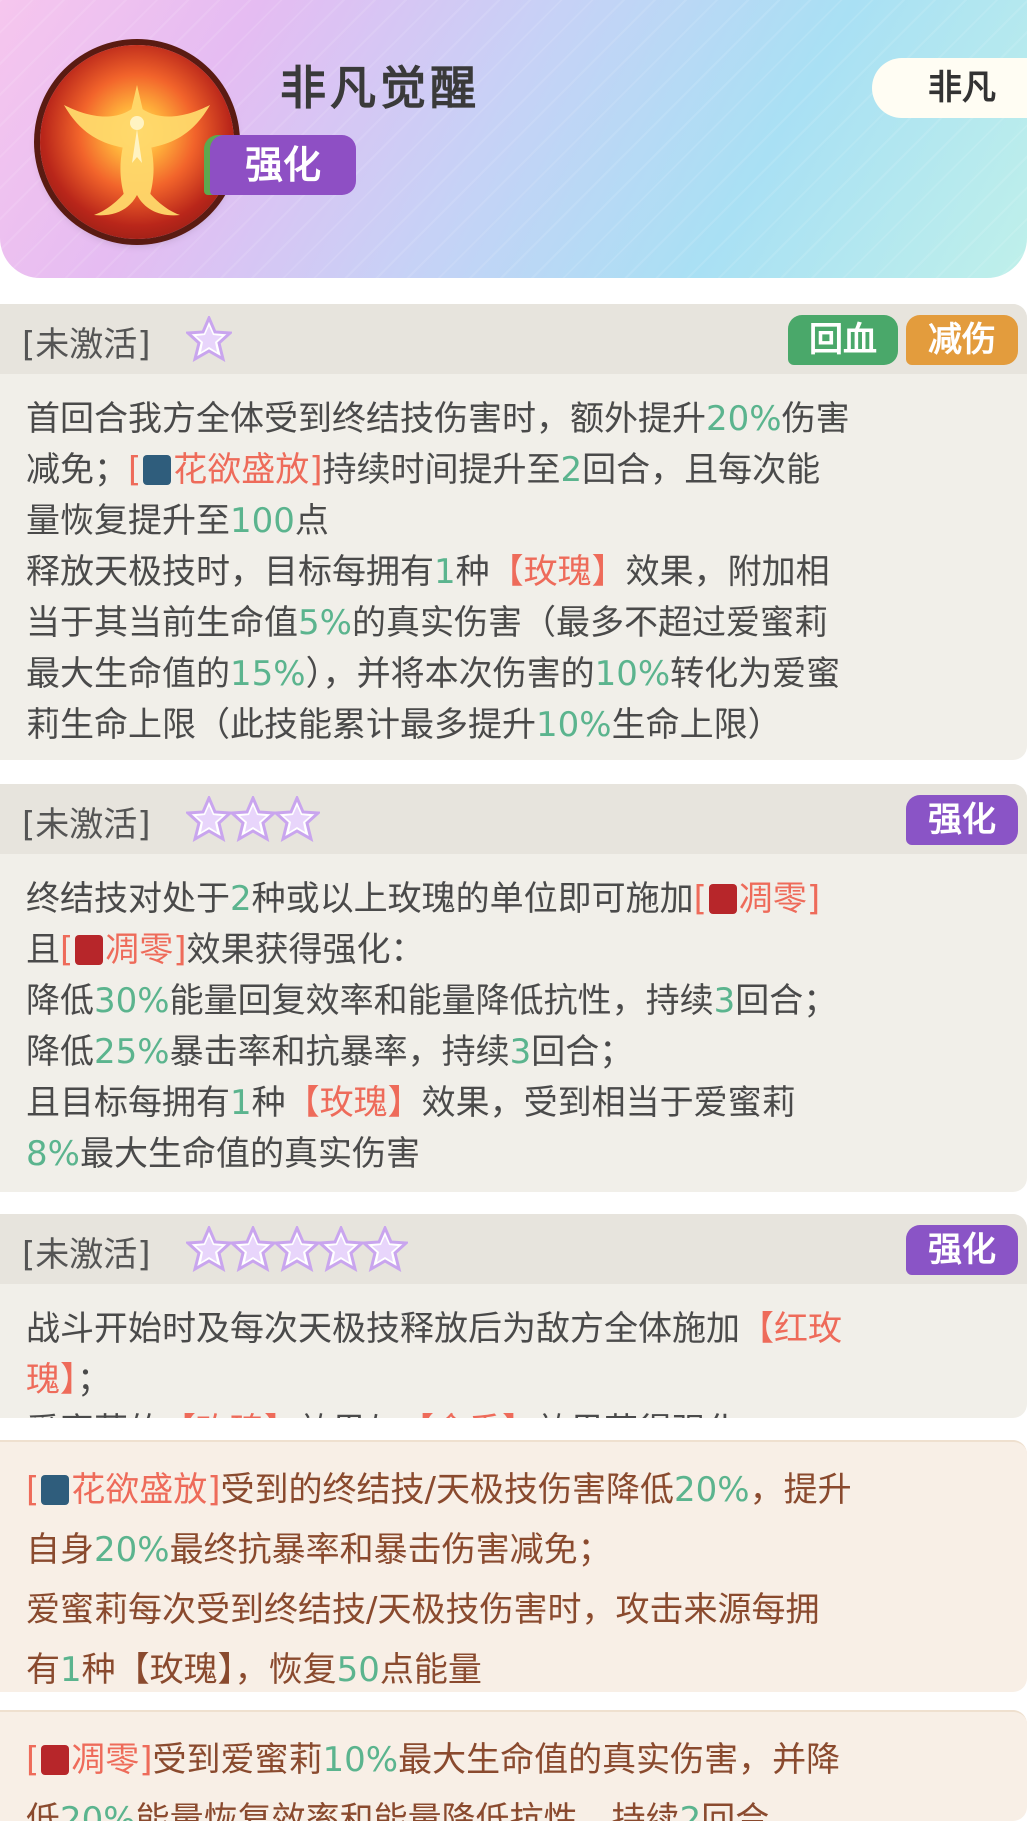 This screenshot has height=1821, width=1027. Describe the element at coordinates (319, 1550) in the screenshot. I see `info-line: 自身20%最终抗暴率和暴击伤害减免；` at that location.